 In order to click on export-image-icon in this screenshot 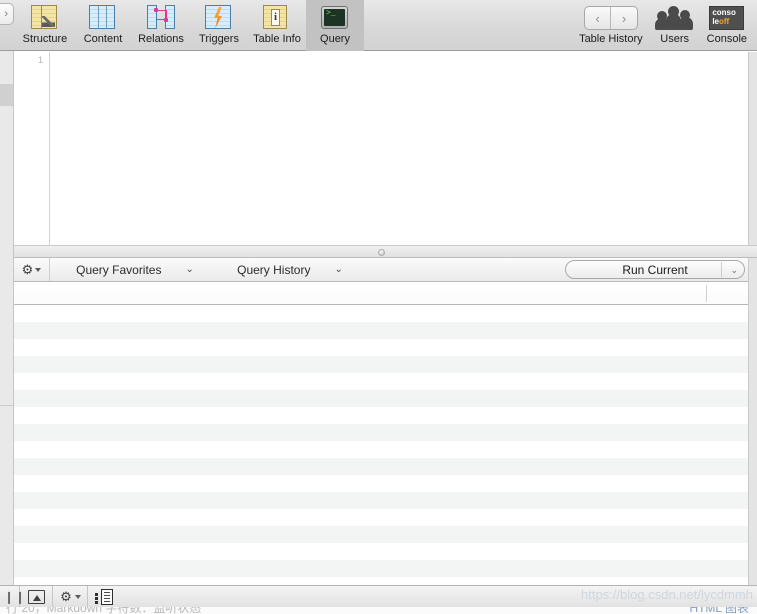, I will do `click(36, 596)`.